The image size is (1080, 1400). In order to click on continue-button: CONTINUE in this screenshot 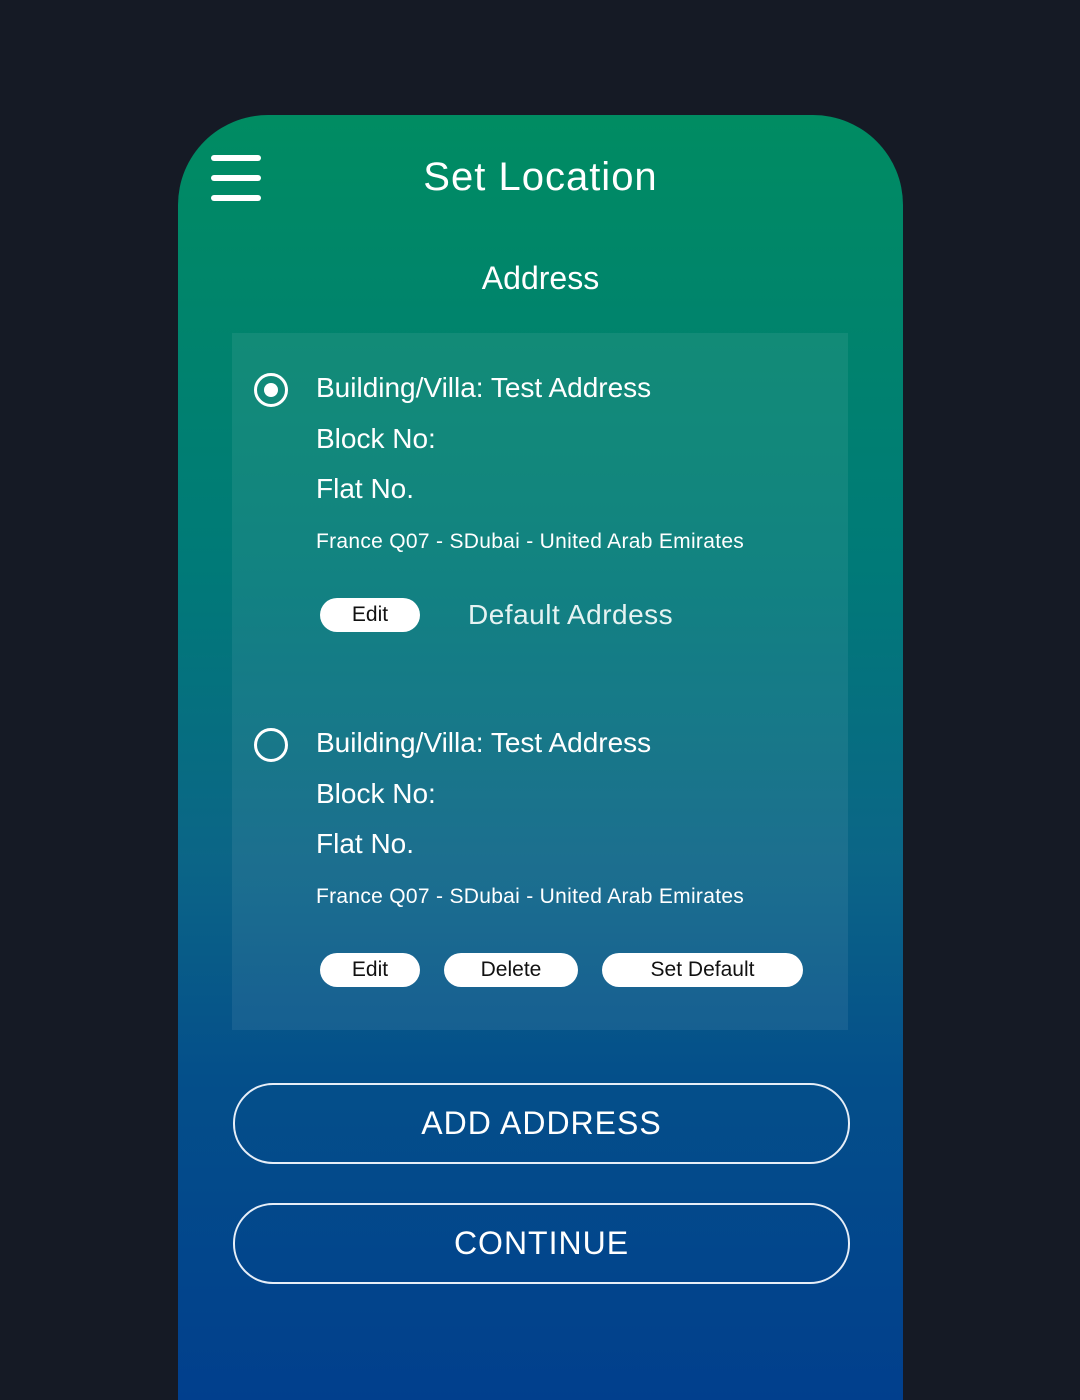, I will do `click(541, 1243)`.